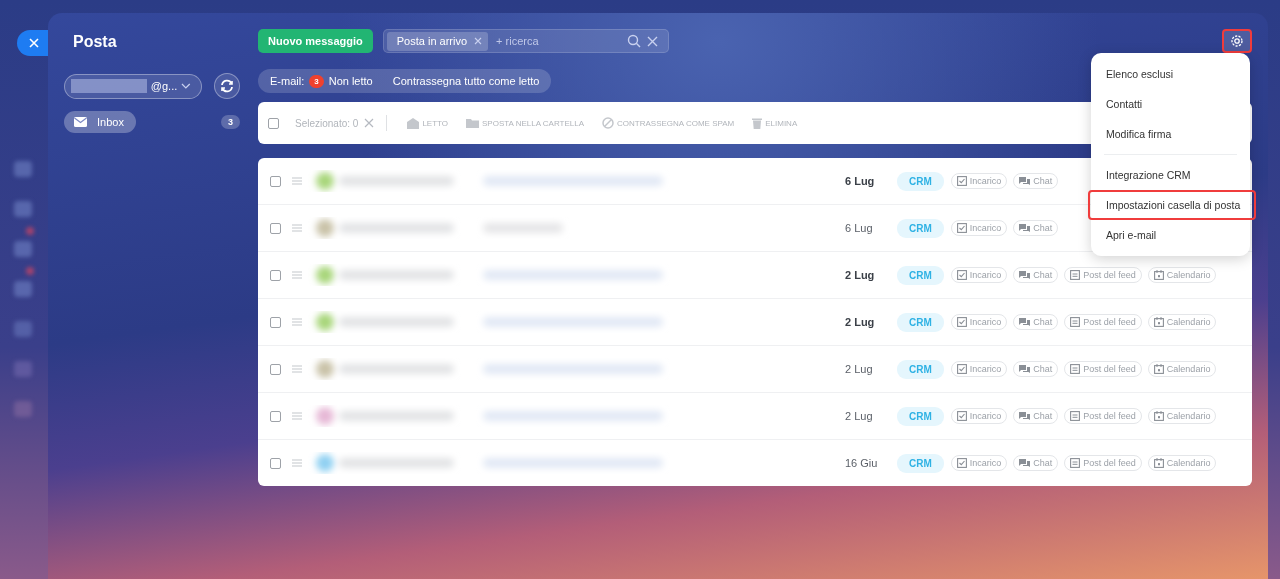  I want to click on folder-icon, so click(473, 123).